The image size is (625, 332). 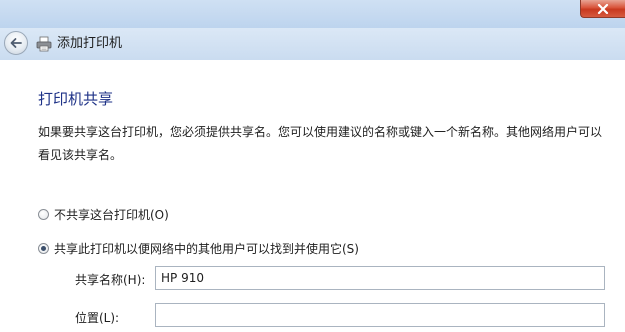 I want to click on title-bar, so click(x=312, y=14).